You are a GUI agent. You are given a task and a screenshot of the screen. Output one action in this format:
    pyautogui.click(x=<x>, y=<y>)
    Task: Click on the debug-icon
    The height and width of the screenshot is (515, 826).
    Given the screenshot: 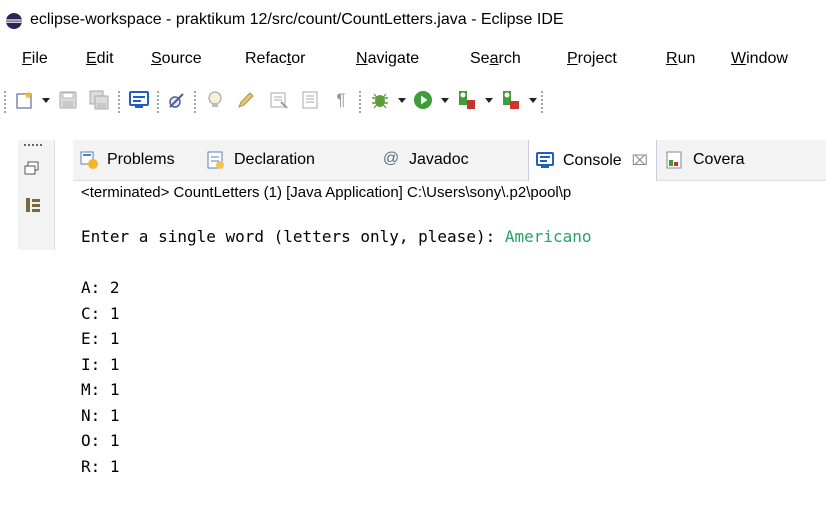 What is the action you would take?
    pyautogui.click(x=380, y=100)
    